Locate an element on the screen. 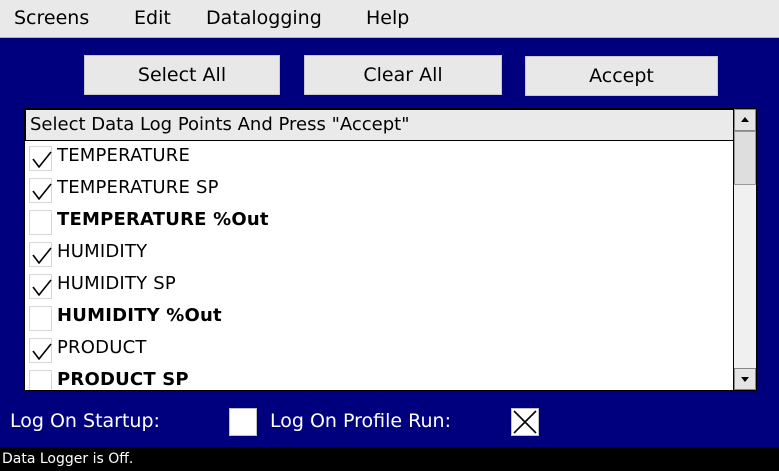 Image resolution: width=779 pixels, height=471 pixels. scroll-up-button is located at coordinates (745, 120).